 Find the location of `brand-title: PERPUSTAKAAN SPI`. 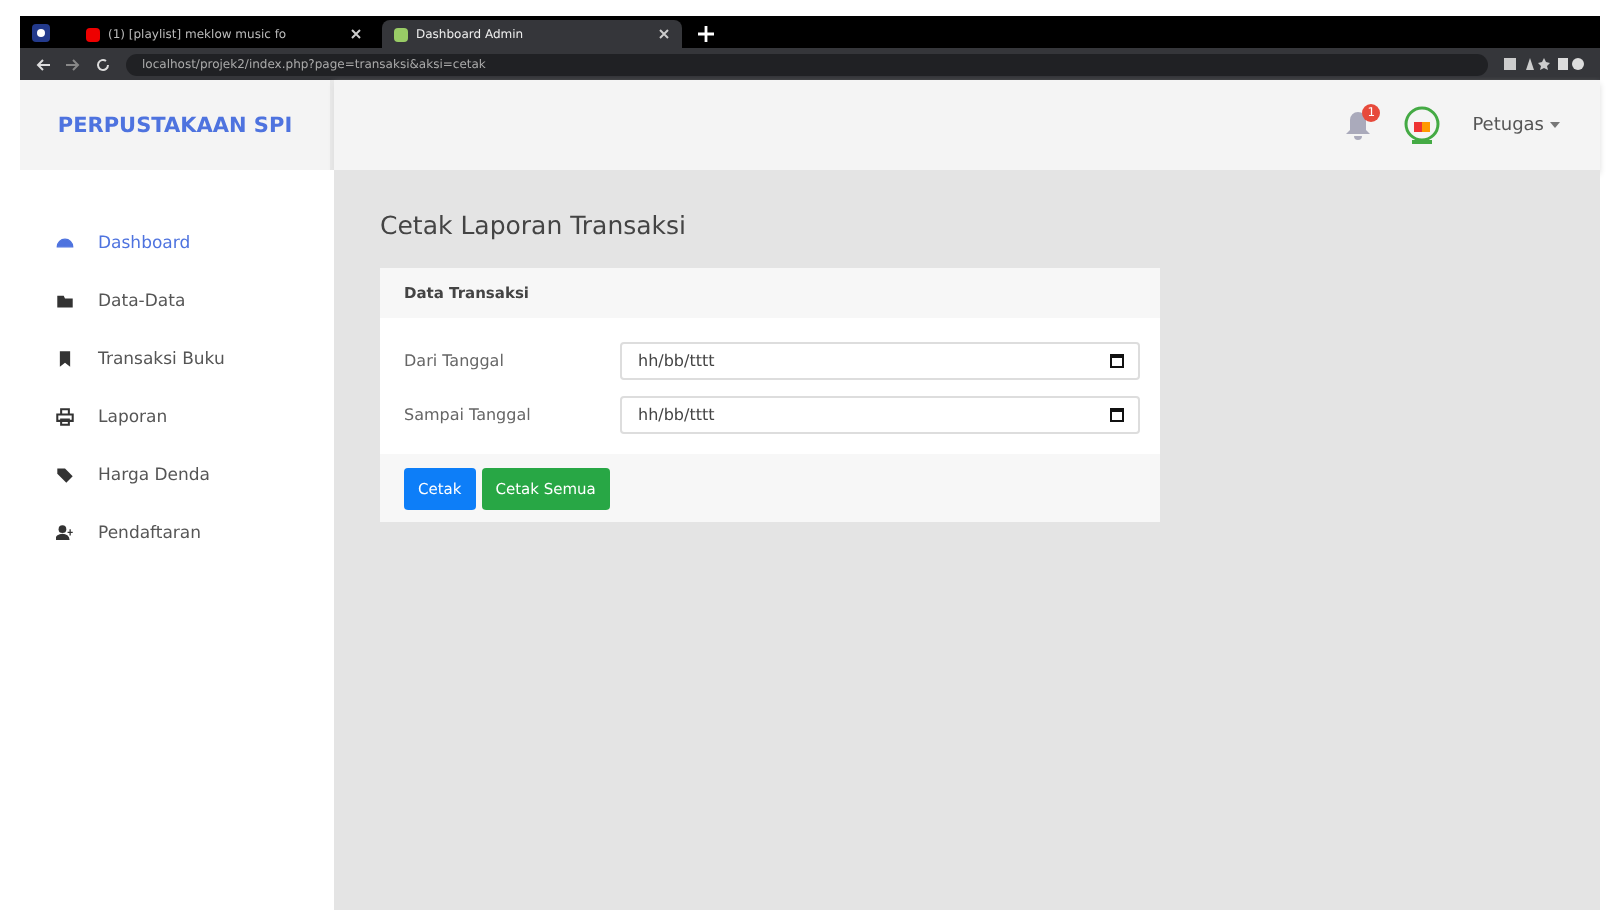

brand-title: PERPUSTAKAAN SPI is located at coordinates (177, 125).